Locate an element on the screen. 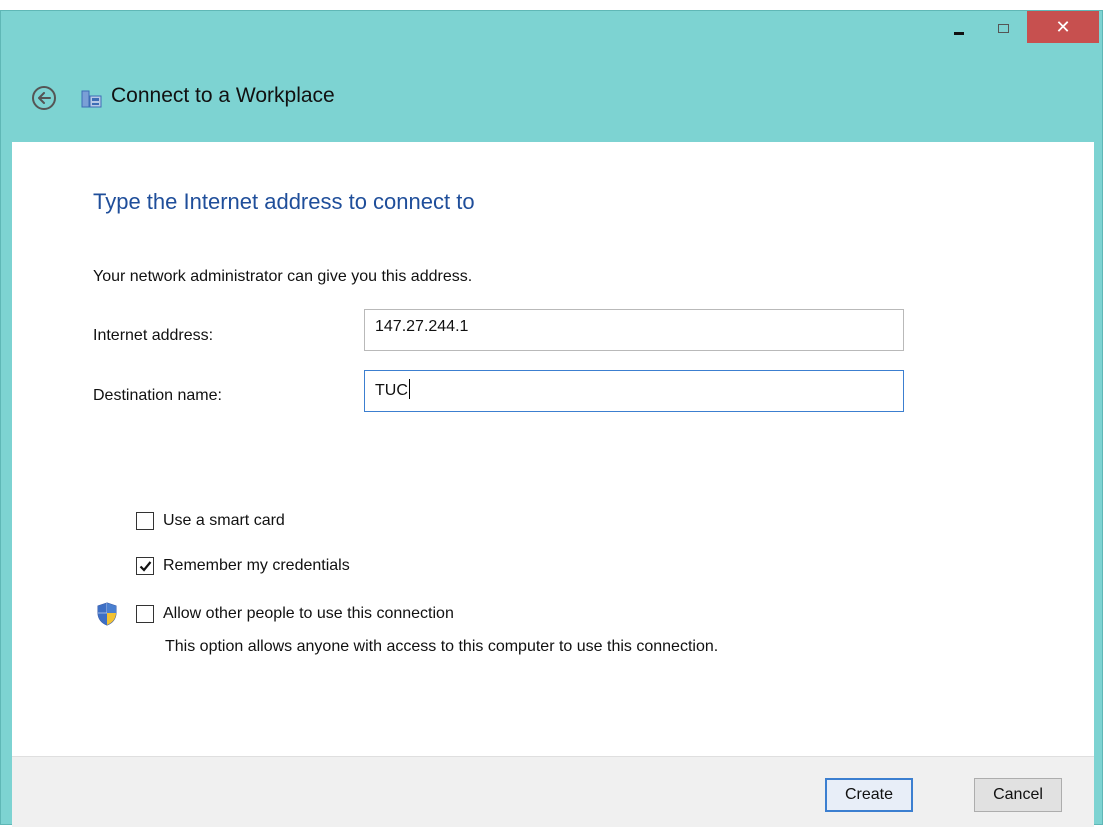 This screenshot has height=827, width=1105. close-icon: ✕ is located at coordinates (1063, 26).